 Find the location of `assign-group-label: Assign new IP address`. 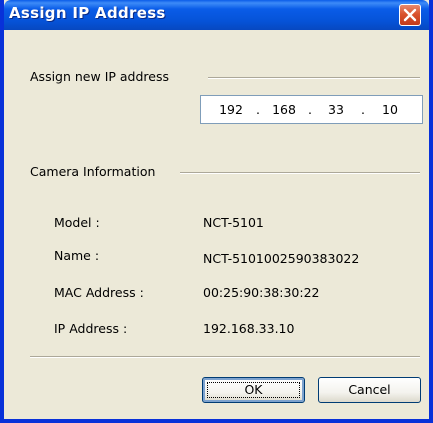

assign-group-label: Assign new IP address is located at coordinates (99, 76).